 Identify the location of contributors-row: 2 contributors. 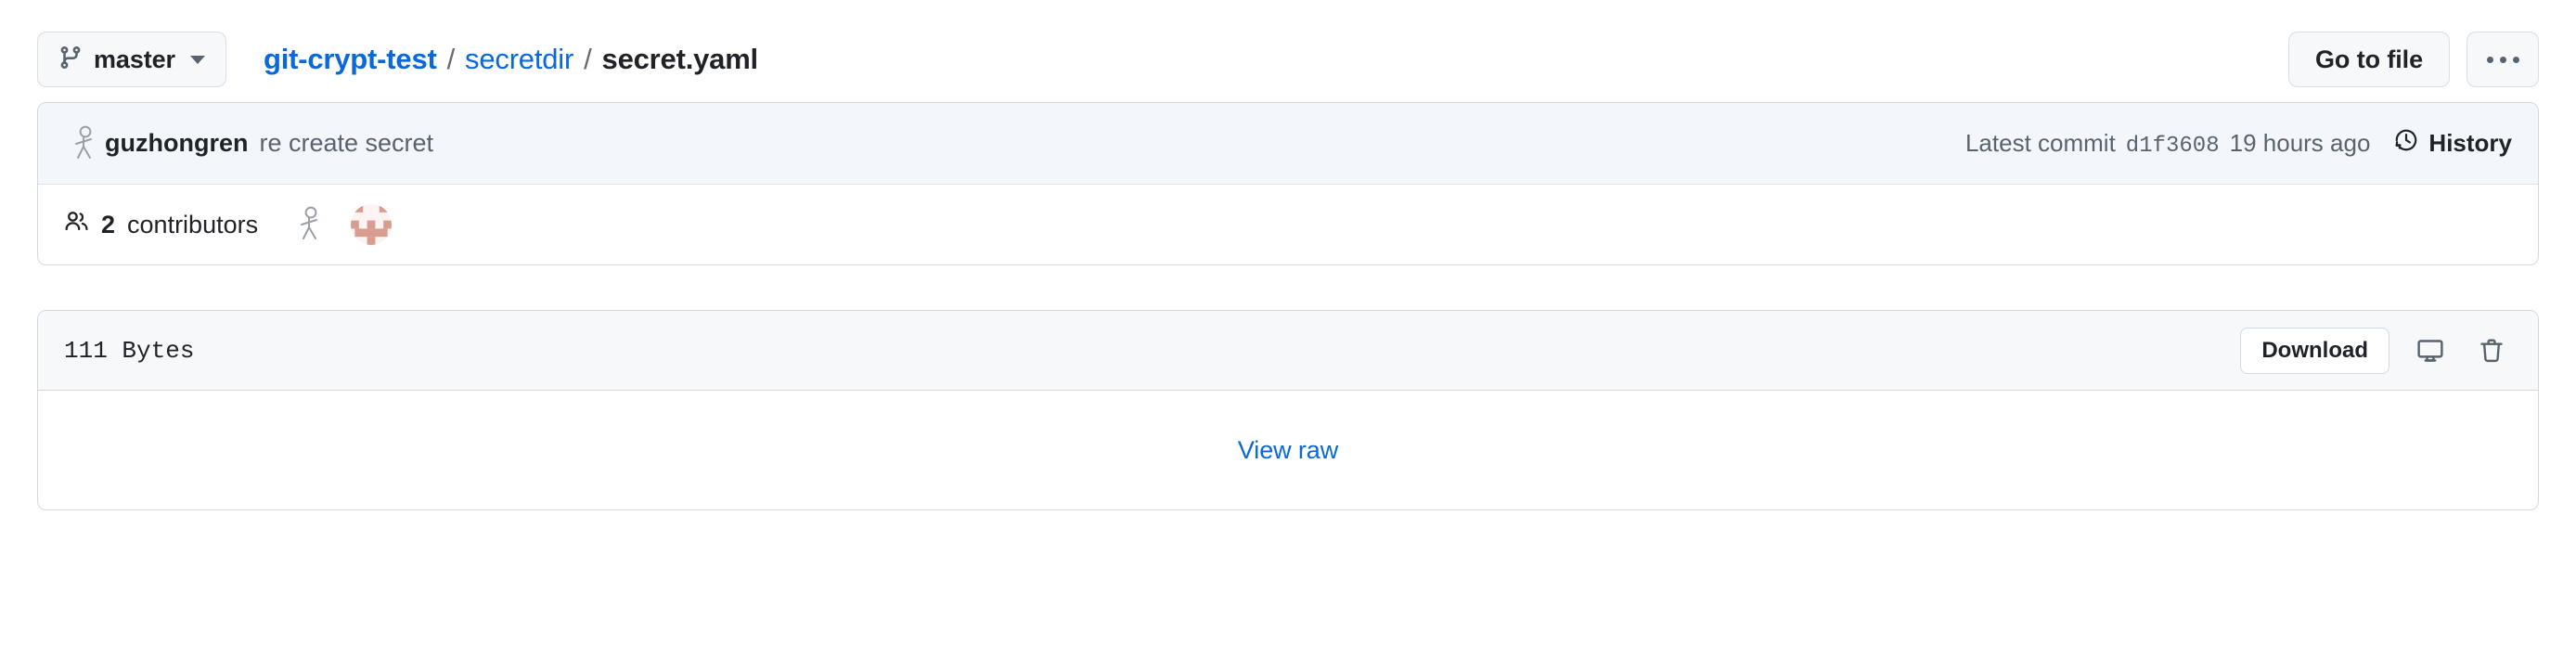
(1288, 224).